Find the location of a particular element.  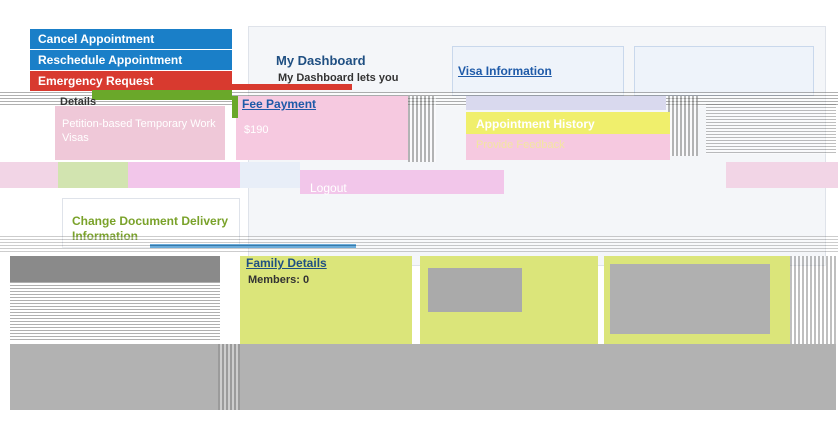

family-details-title: Family Details is located at coordinates (286, 263).